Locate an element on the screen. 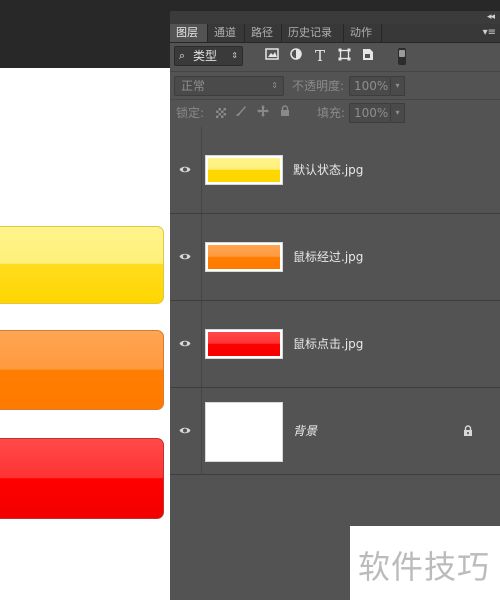 This screenshot has height=600, width=500. panel-collapse-bar: ◂◂ is located at coordinates (335, 17).